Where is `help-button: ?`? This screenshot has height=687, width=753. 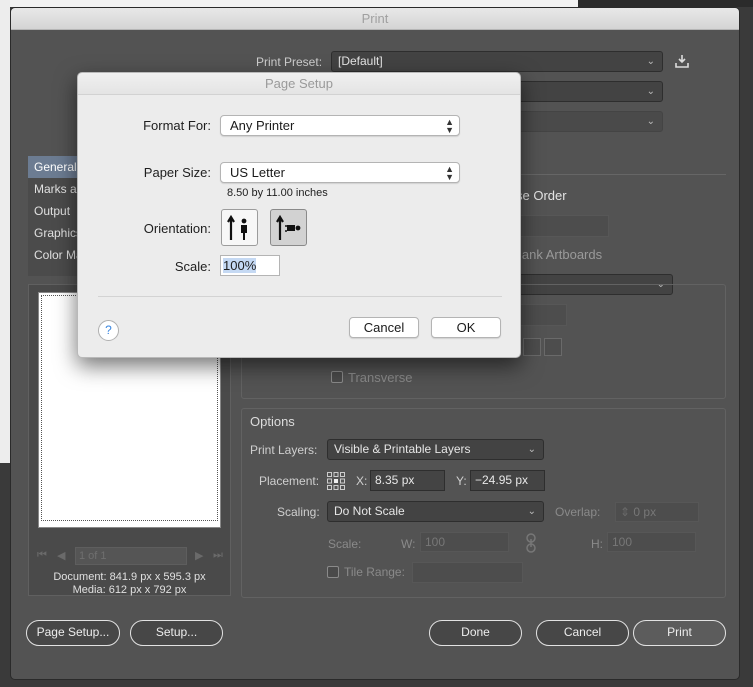 help-button: ? is located at coordinates (108, 330).